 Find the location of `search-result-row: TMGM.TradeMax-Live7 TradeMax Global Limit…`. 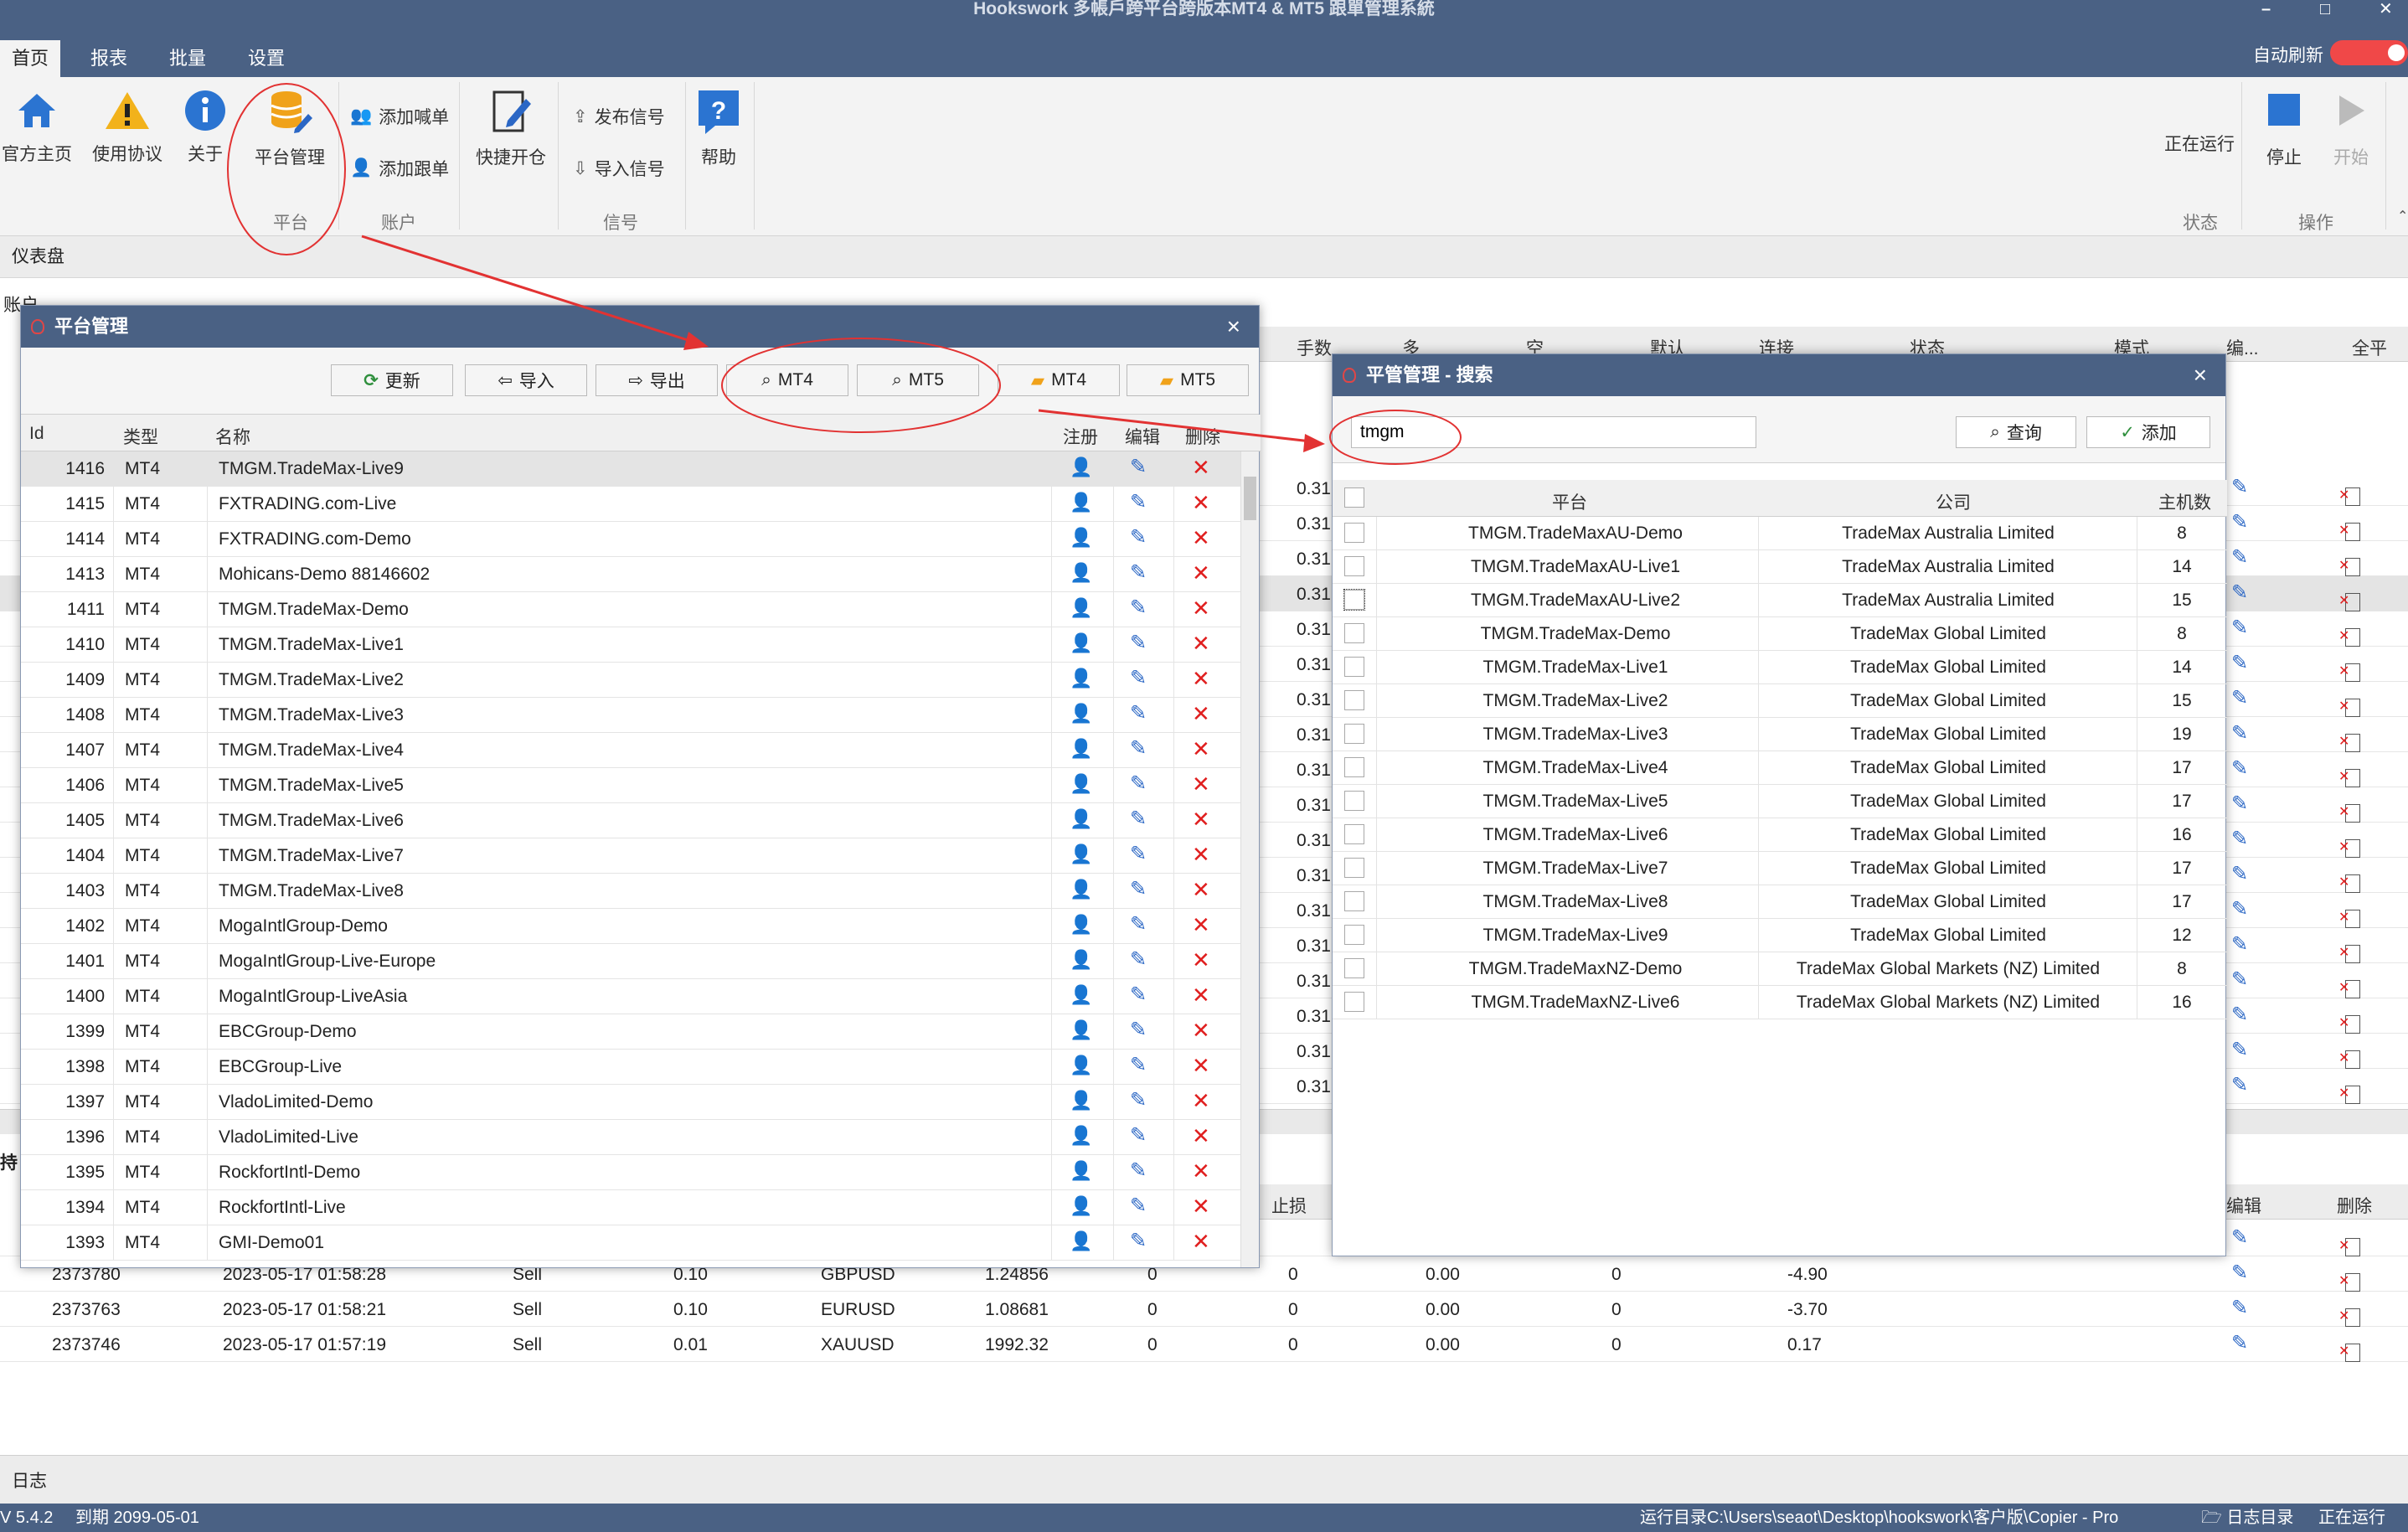

search-result-row: TMGM.TradeMax-Live7 TradeMax Global Limit… is located at coordinates (1780, 869).